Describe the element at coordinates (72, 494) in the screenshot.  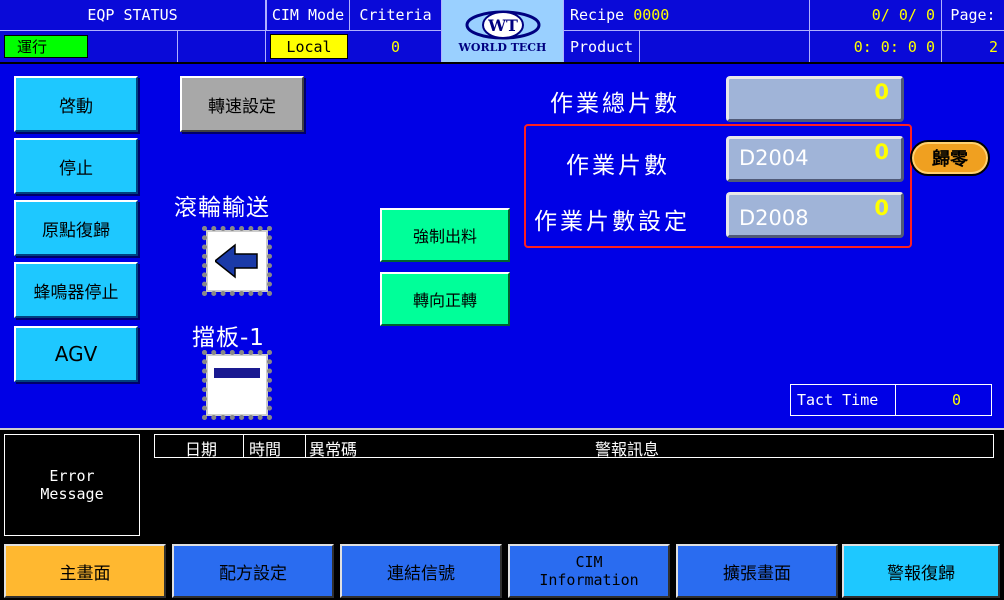
I see `error-title-line2: Message` at that location.